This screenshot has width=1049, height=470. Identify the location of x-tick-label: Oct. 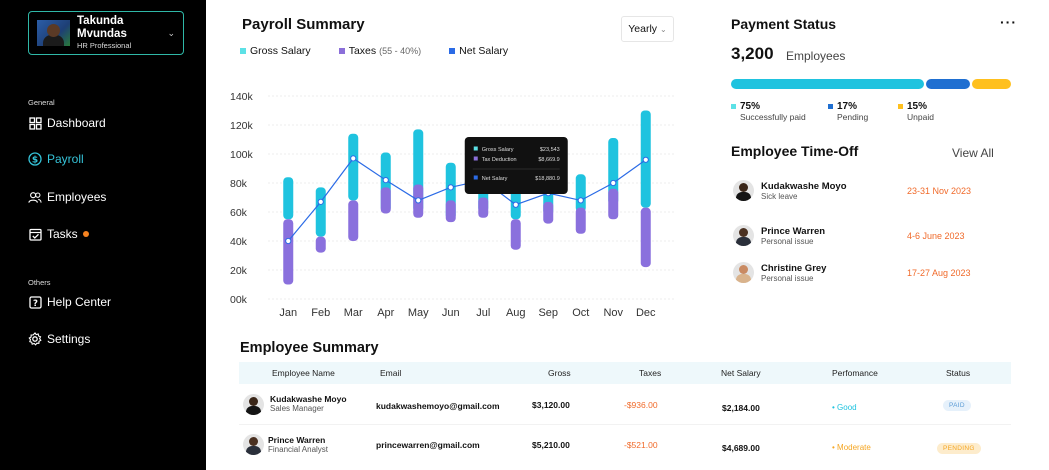
(580, 313).